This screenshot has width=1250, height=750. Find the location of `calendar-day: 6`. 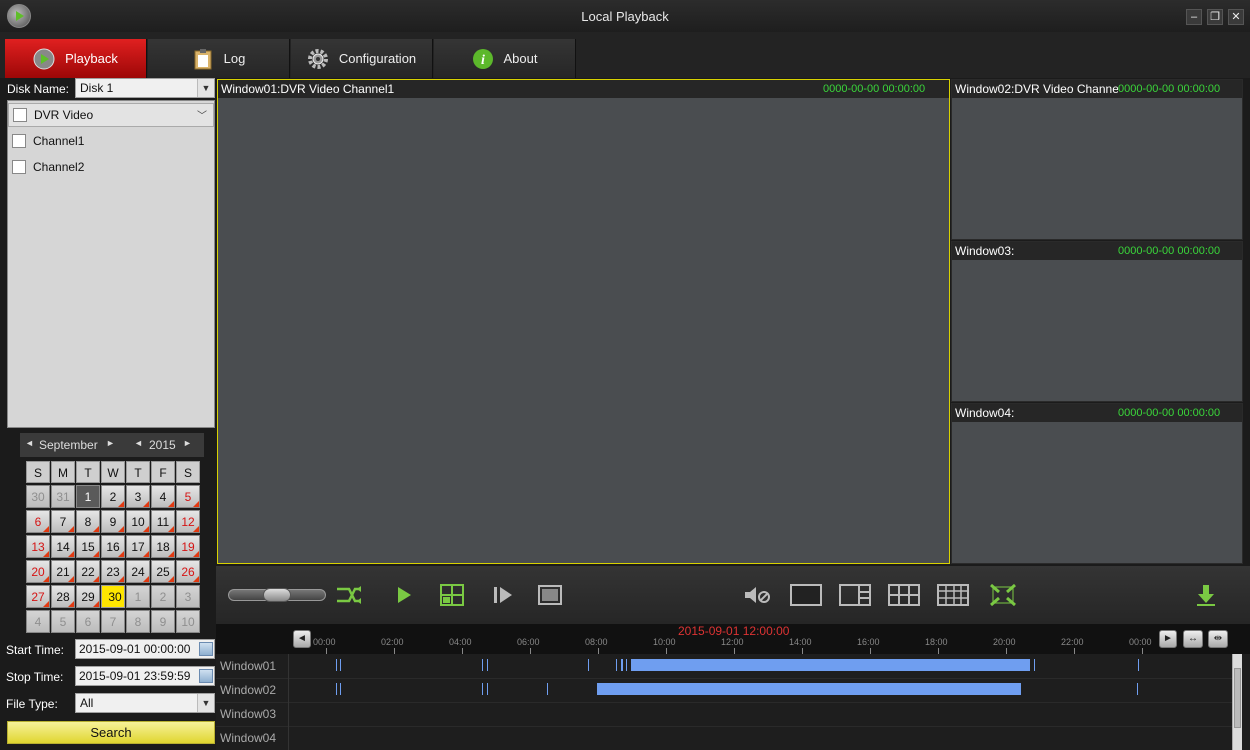

calendar-day: 6 is located at coordinates (88, 621).